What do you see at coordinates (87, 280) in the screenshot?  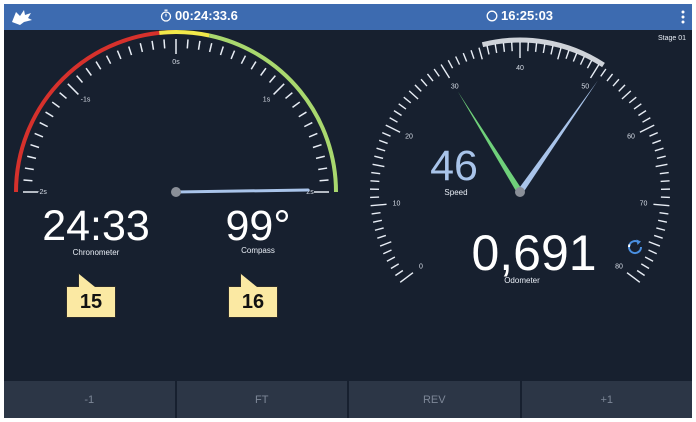 I see `callout-notch` at bounding box center [87, 280].